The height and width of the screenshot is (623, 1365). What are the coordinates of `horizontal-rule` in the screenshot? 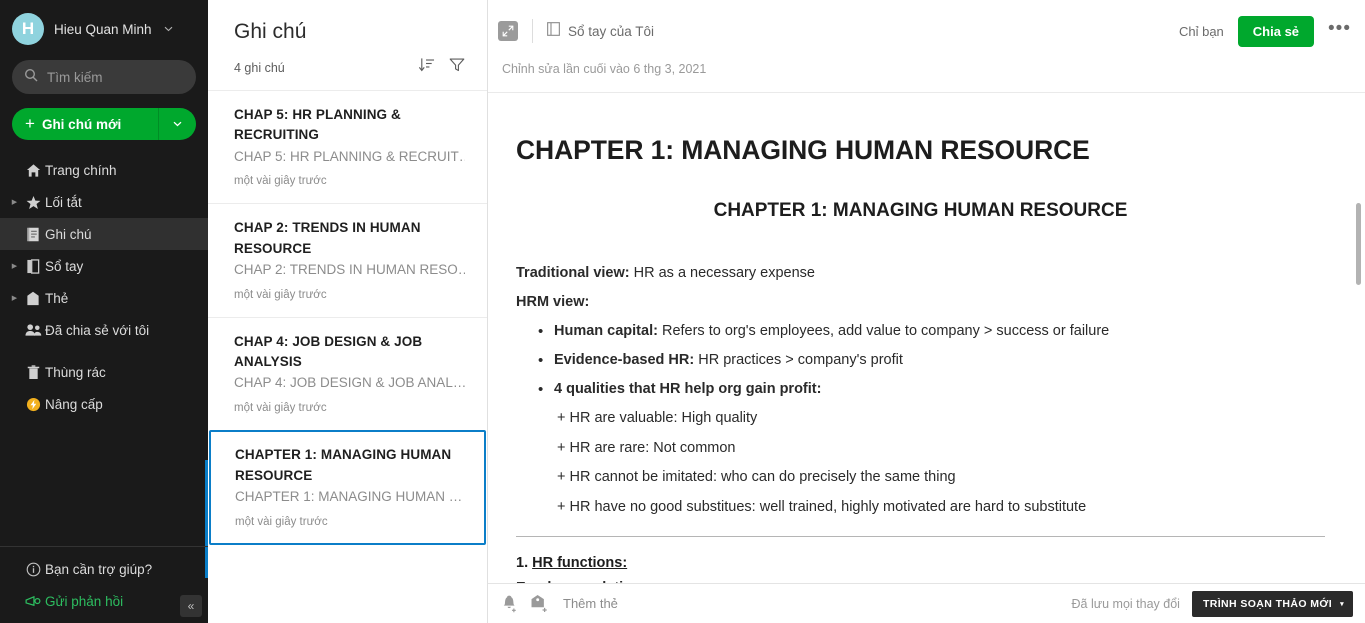 It's located at (920, 537).